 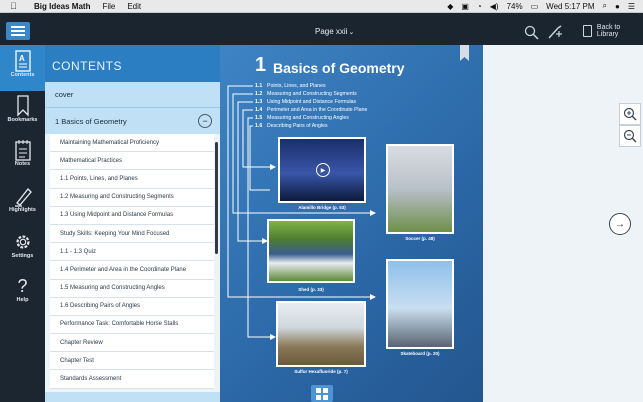 I want to click on search-icon, so click(x=531, y=34).